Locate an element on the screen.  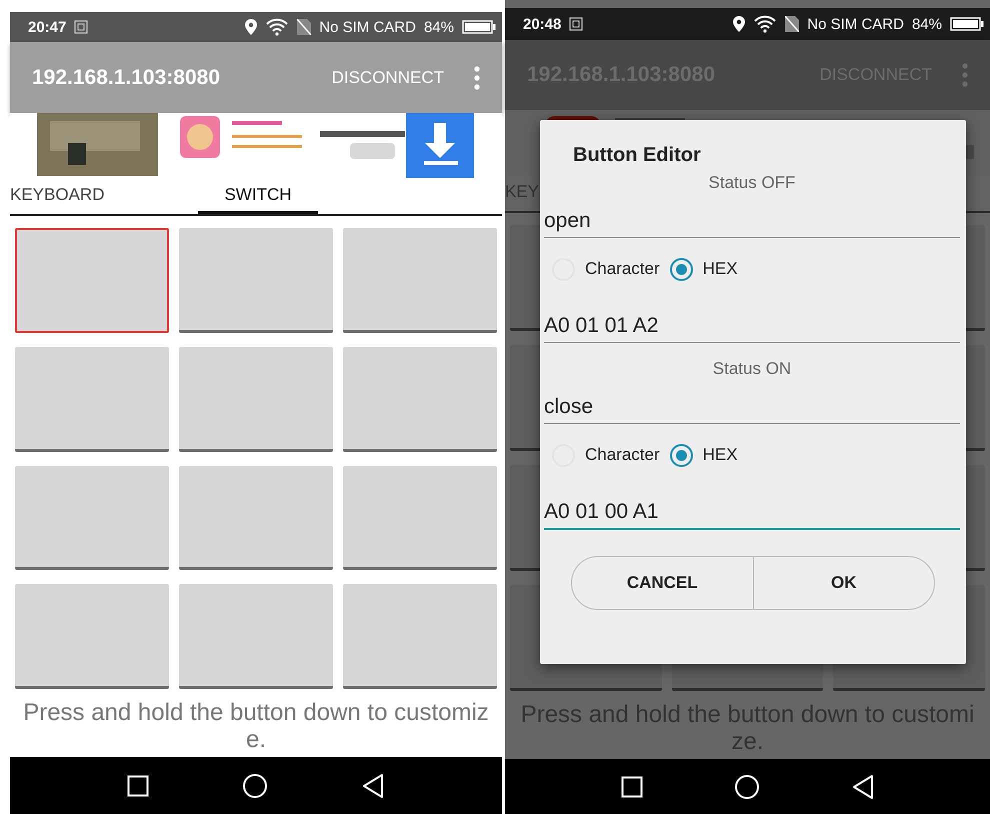
section-heading: Status ON is located at coordinates (752, 369).